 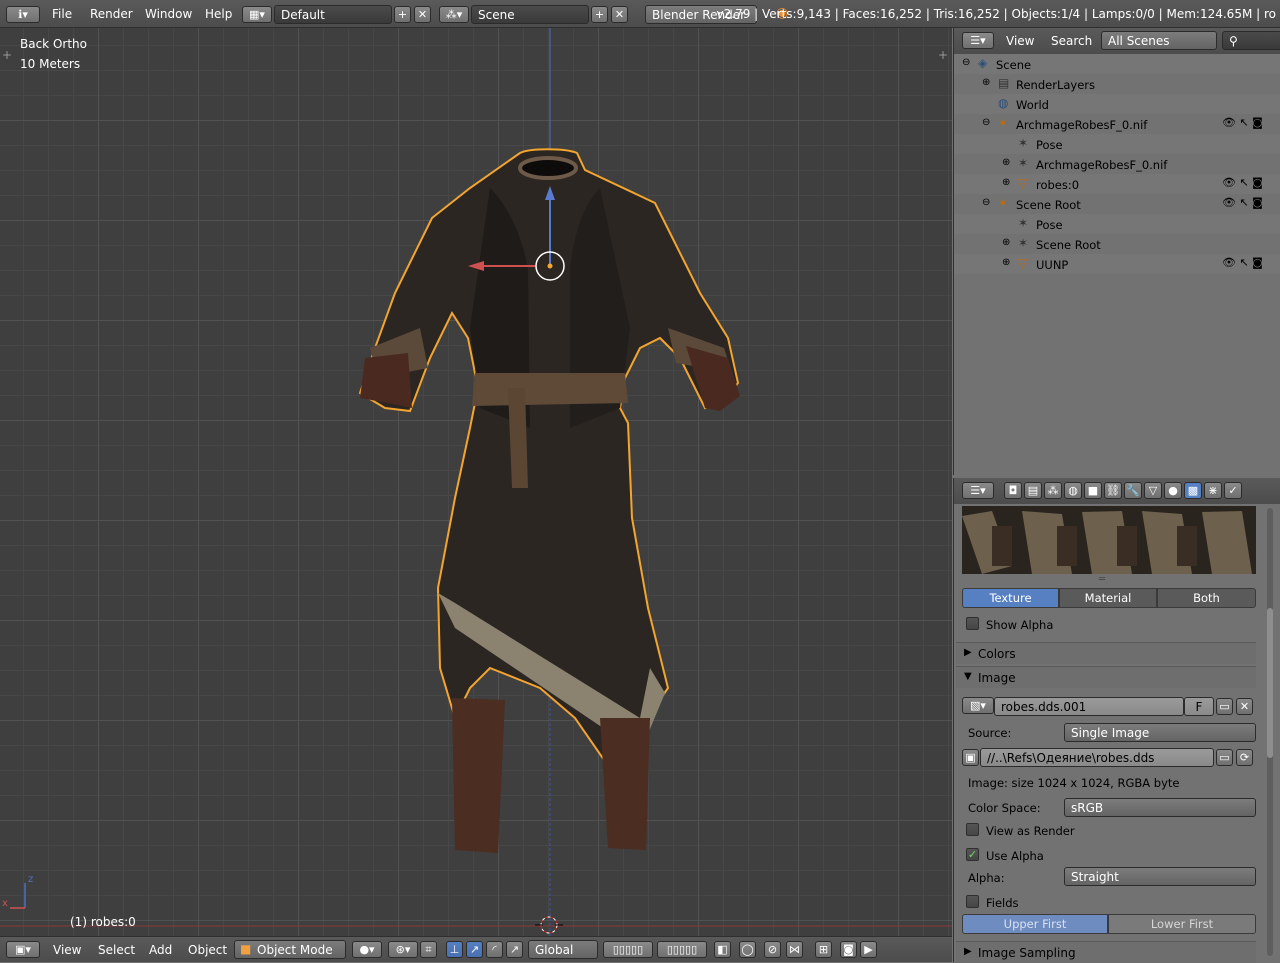 What do you see at coordinates (62, 14) in the screenshot?
I see `menu-file: File` at bounding box center [62, 14].